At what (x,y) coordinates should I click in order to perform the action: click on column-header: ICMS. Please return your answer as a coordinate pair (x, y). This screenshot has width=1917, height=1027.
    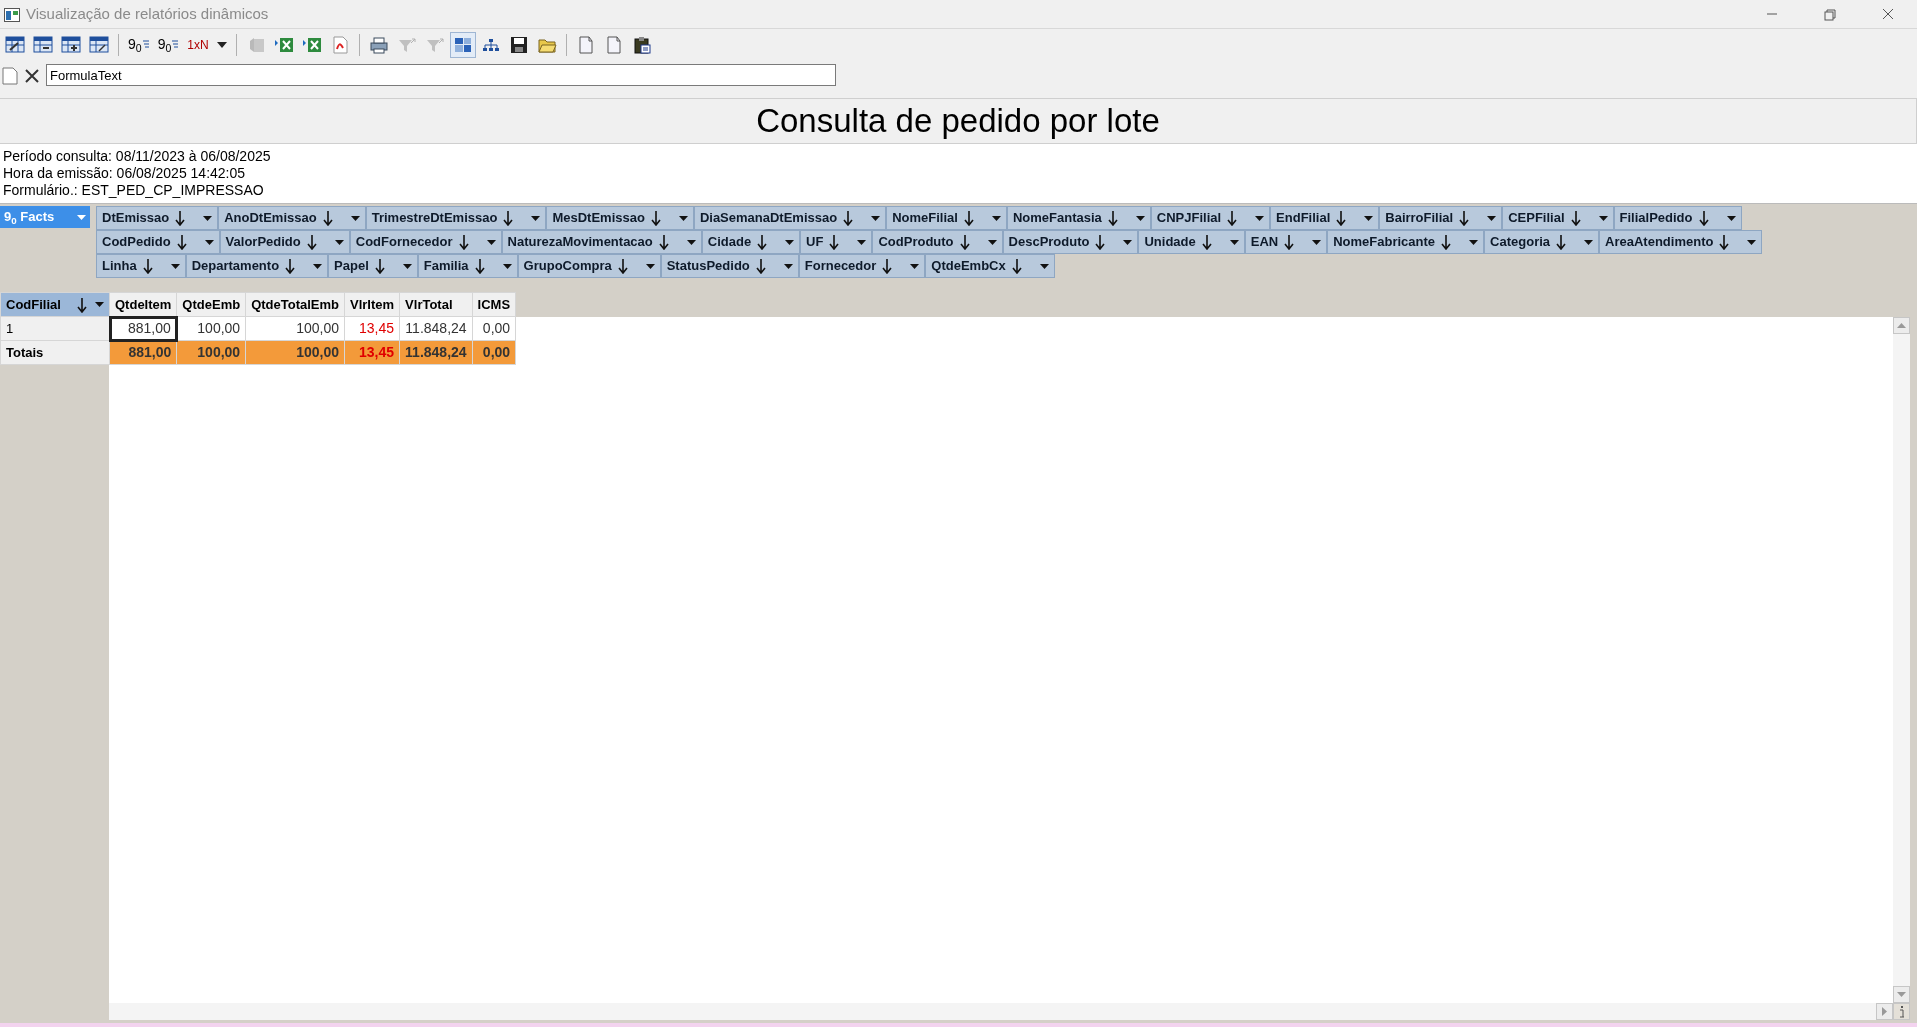
    Looking at the image, I should click on (494, 304).